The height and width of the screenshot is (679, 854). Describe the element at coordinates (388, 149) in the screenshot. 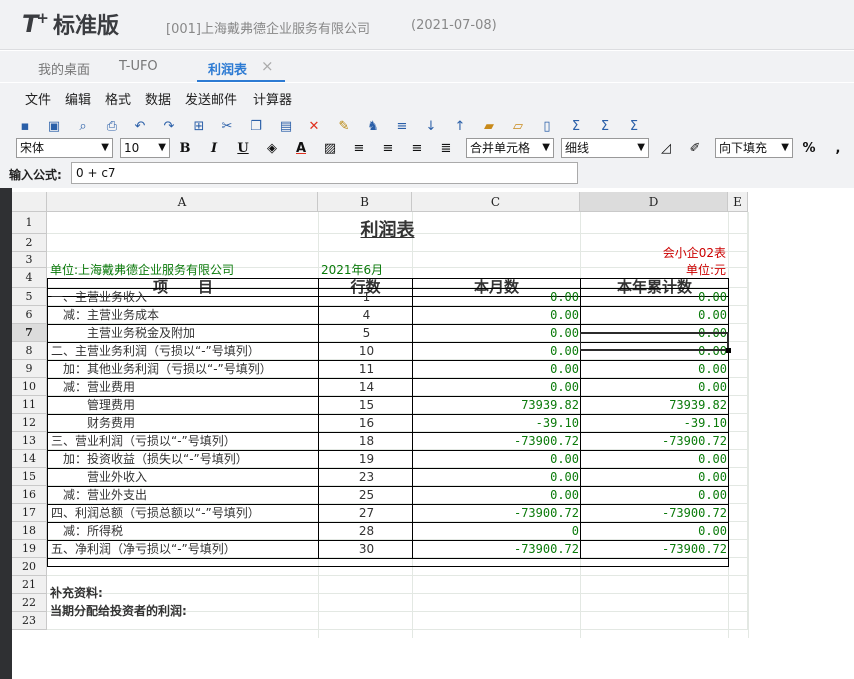

I see `align-center-icon: ≡` at that location.